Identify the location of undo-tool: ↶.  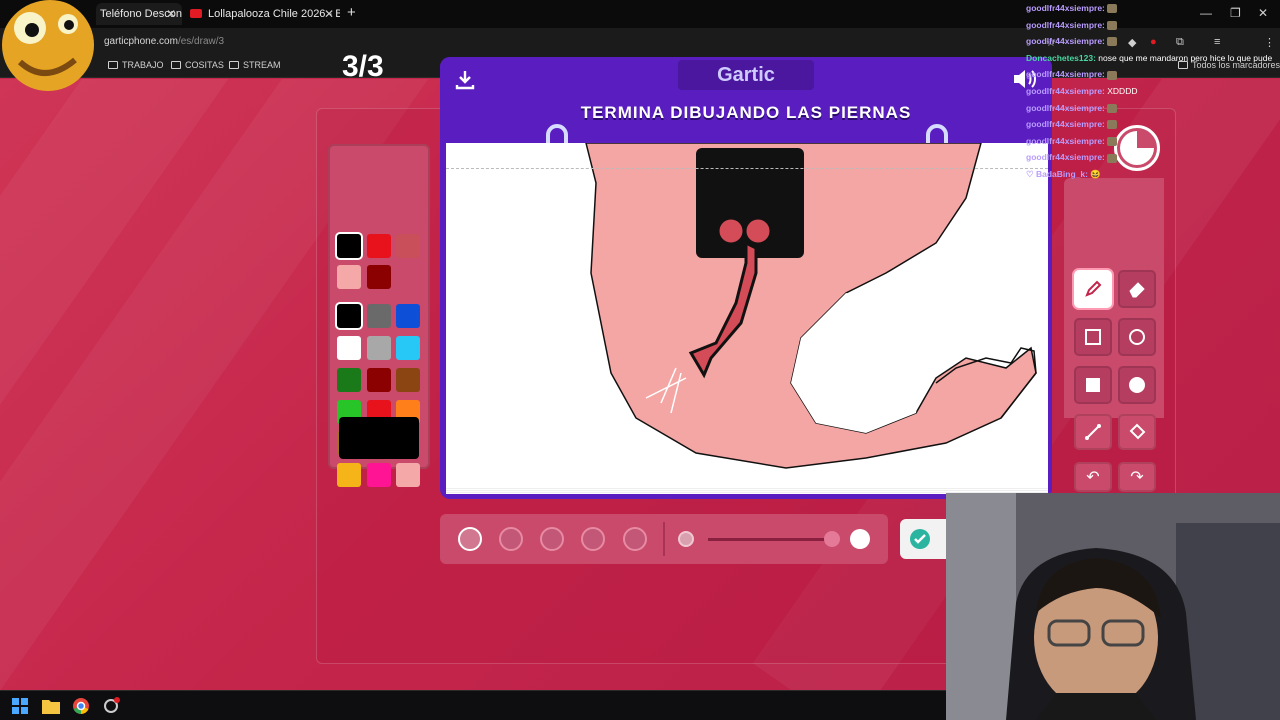
(1093, 477).